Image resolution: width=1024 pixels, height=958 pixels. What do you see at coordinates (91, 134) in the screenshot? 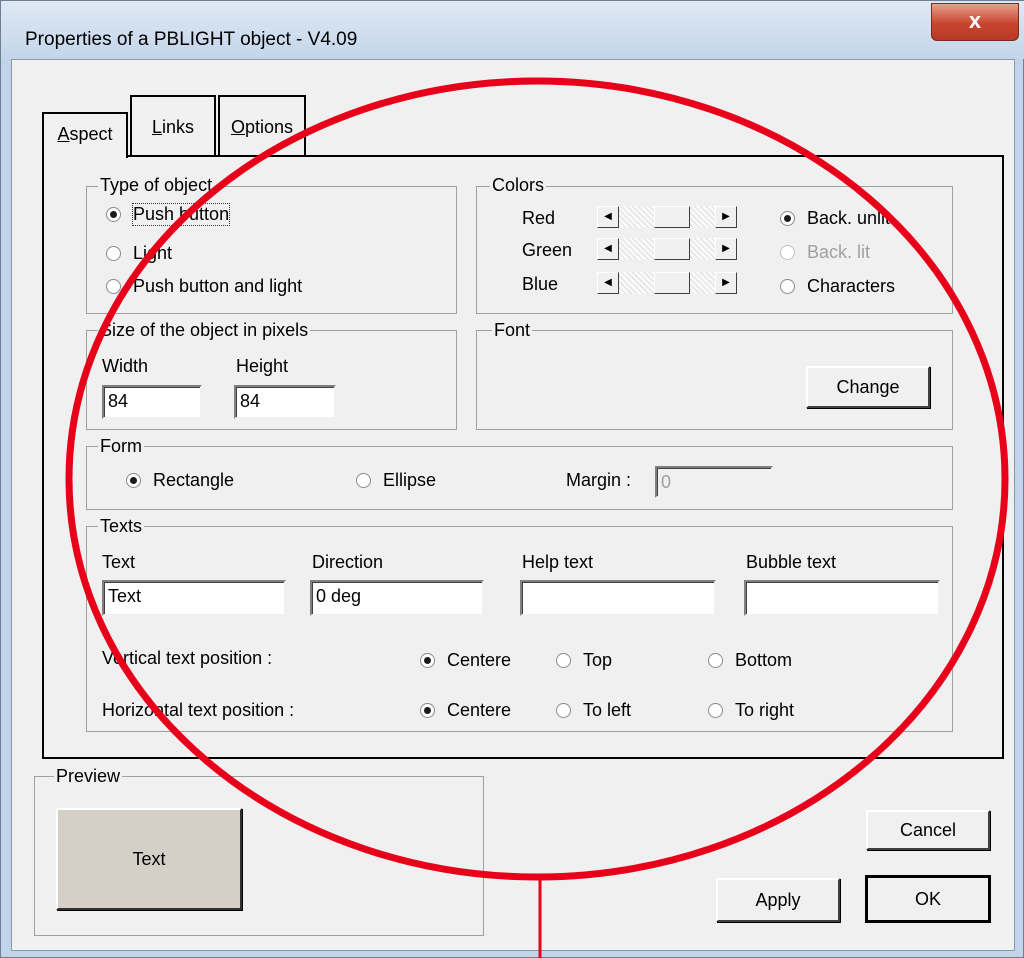
I see `tab-aspect-label: spect` at bounding box center [91, 134].